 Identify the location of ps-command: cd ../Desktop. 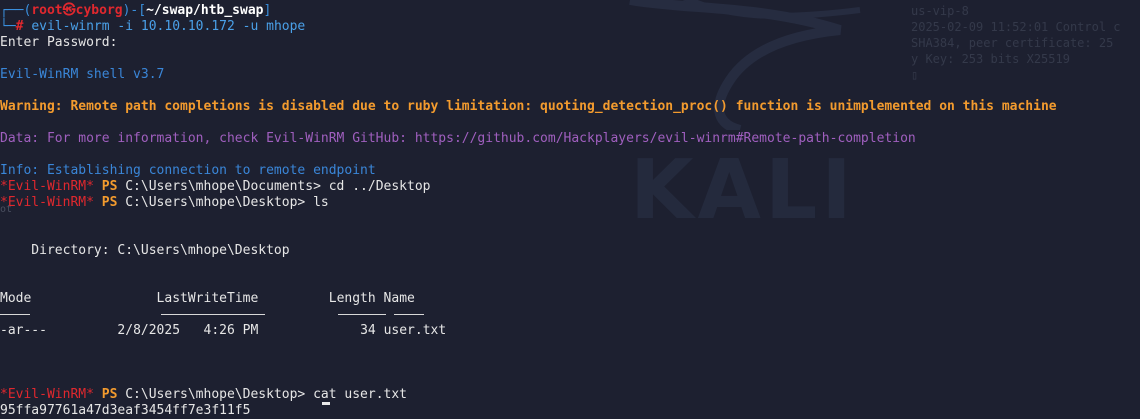
(375, 186).